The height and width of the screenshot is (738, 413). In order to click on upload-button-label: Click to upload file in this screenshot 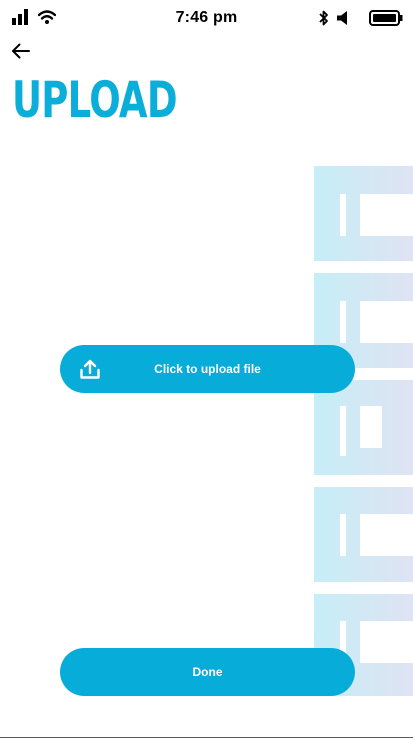, I will do `click(207, 369)`.